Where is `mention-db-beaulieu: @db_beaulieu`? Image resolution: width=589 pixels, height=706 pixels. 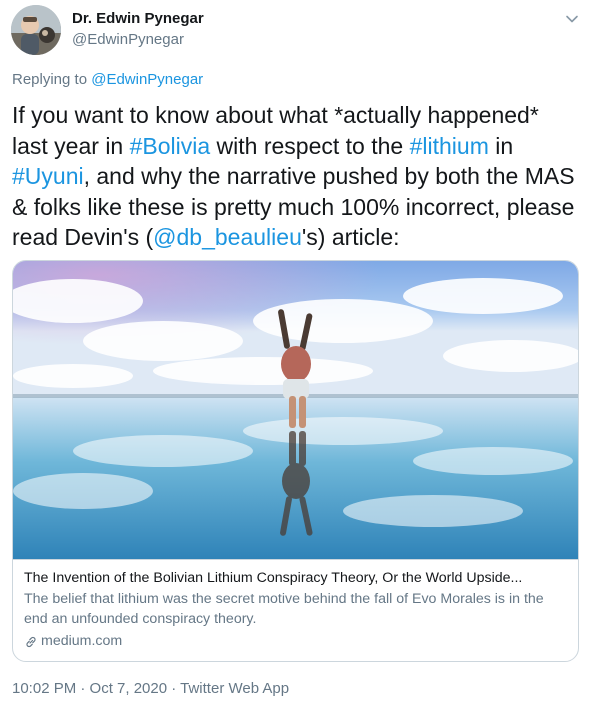
mention-db-beaulieu: @db_beaulieu is located at coordinates (227, 237).